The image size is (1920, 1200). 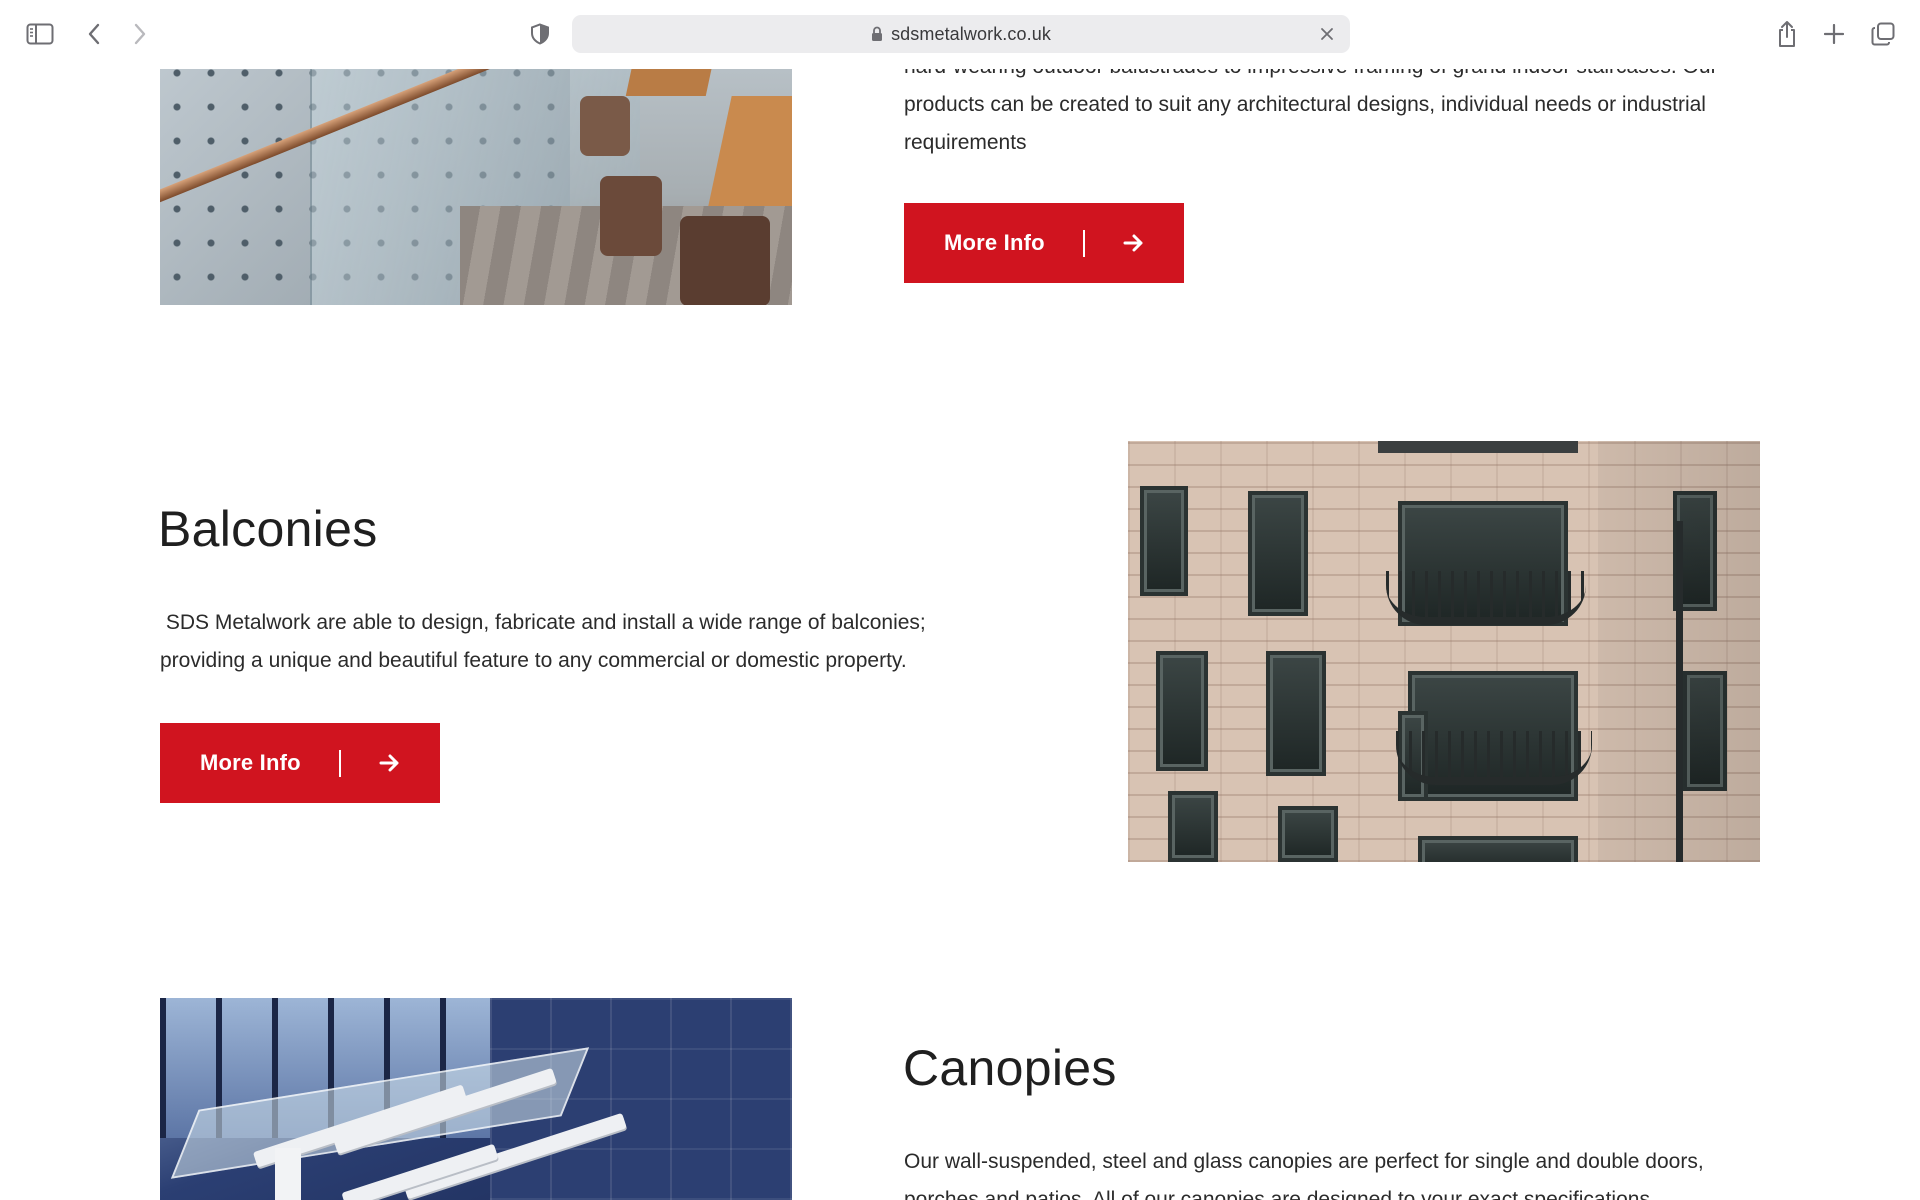 I want to click on balustrades-more-info-button: More Info, so click(x=1044, y=243).